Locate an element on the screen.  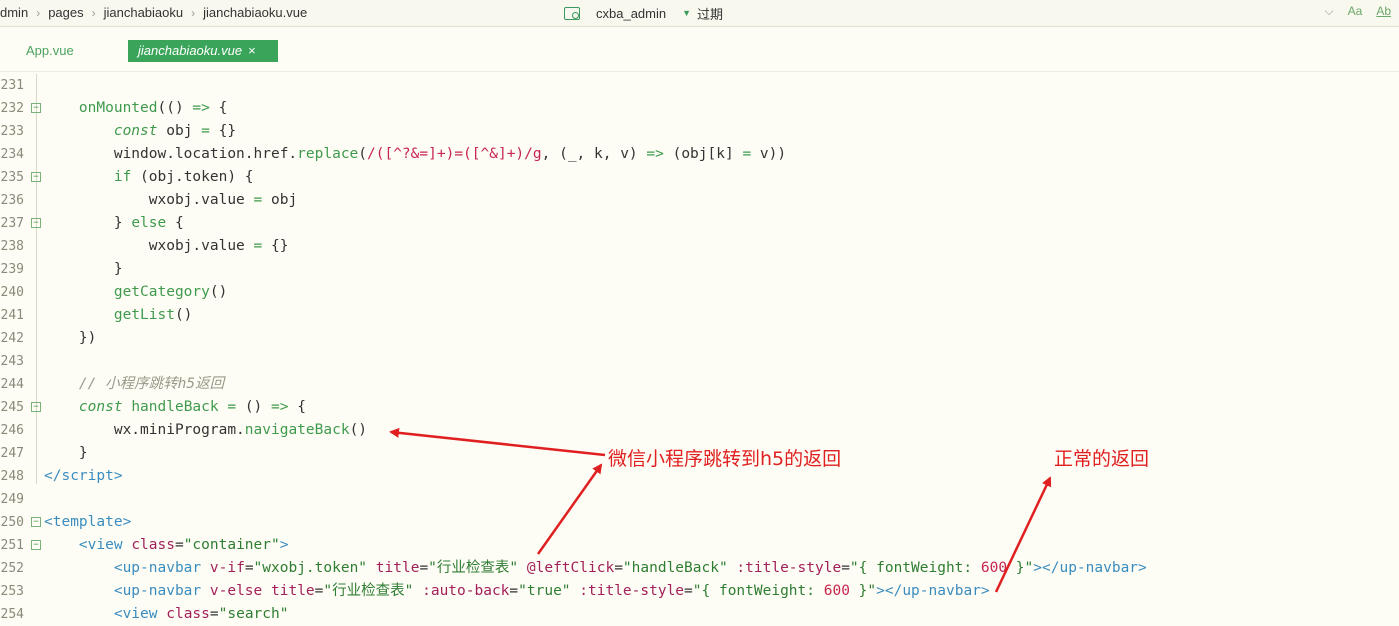
arrow-to-navigateback is located at coordinates (497, 442).